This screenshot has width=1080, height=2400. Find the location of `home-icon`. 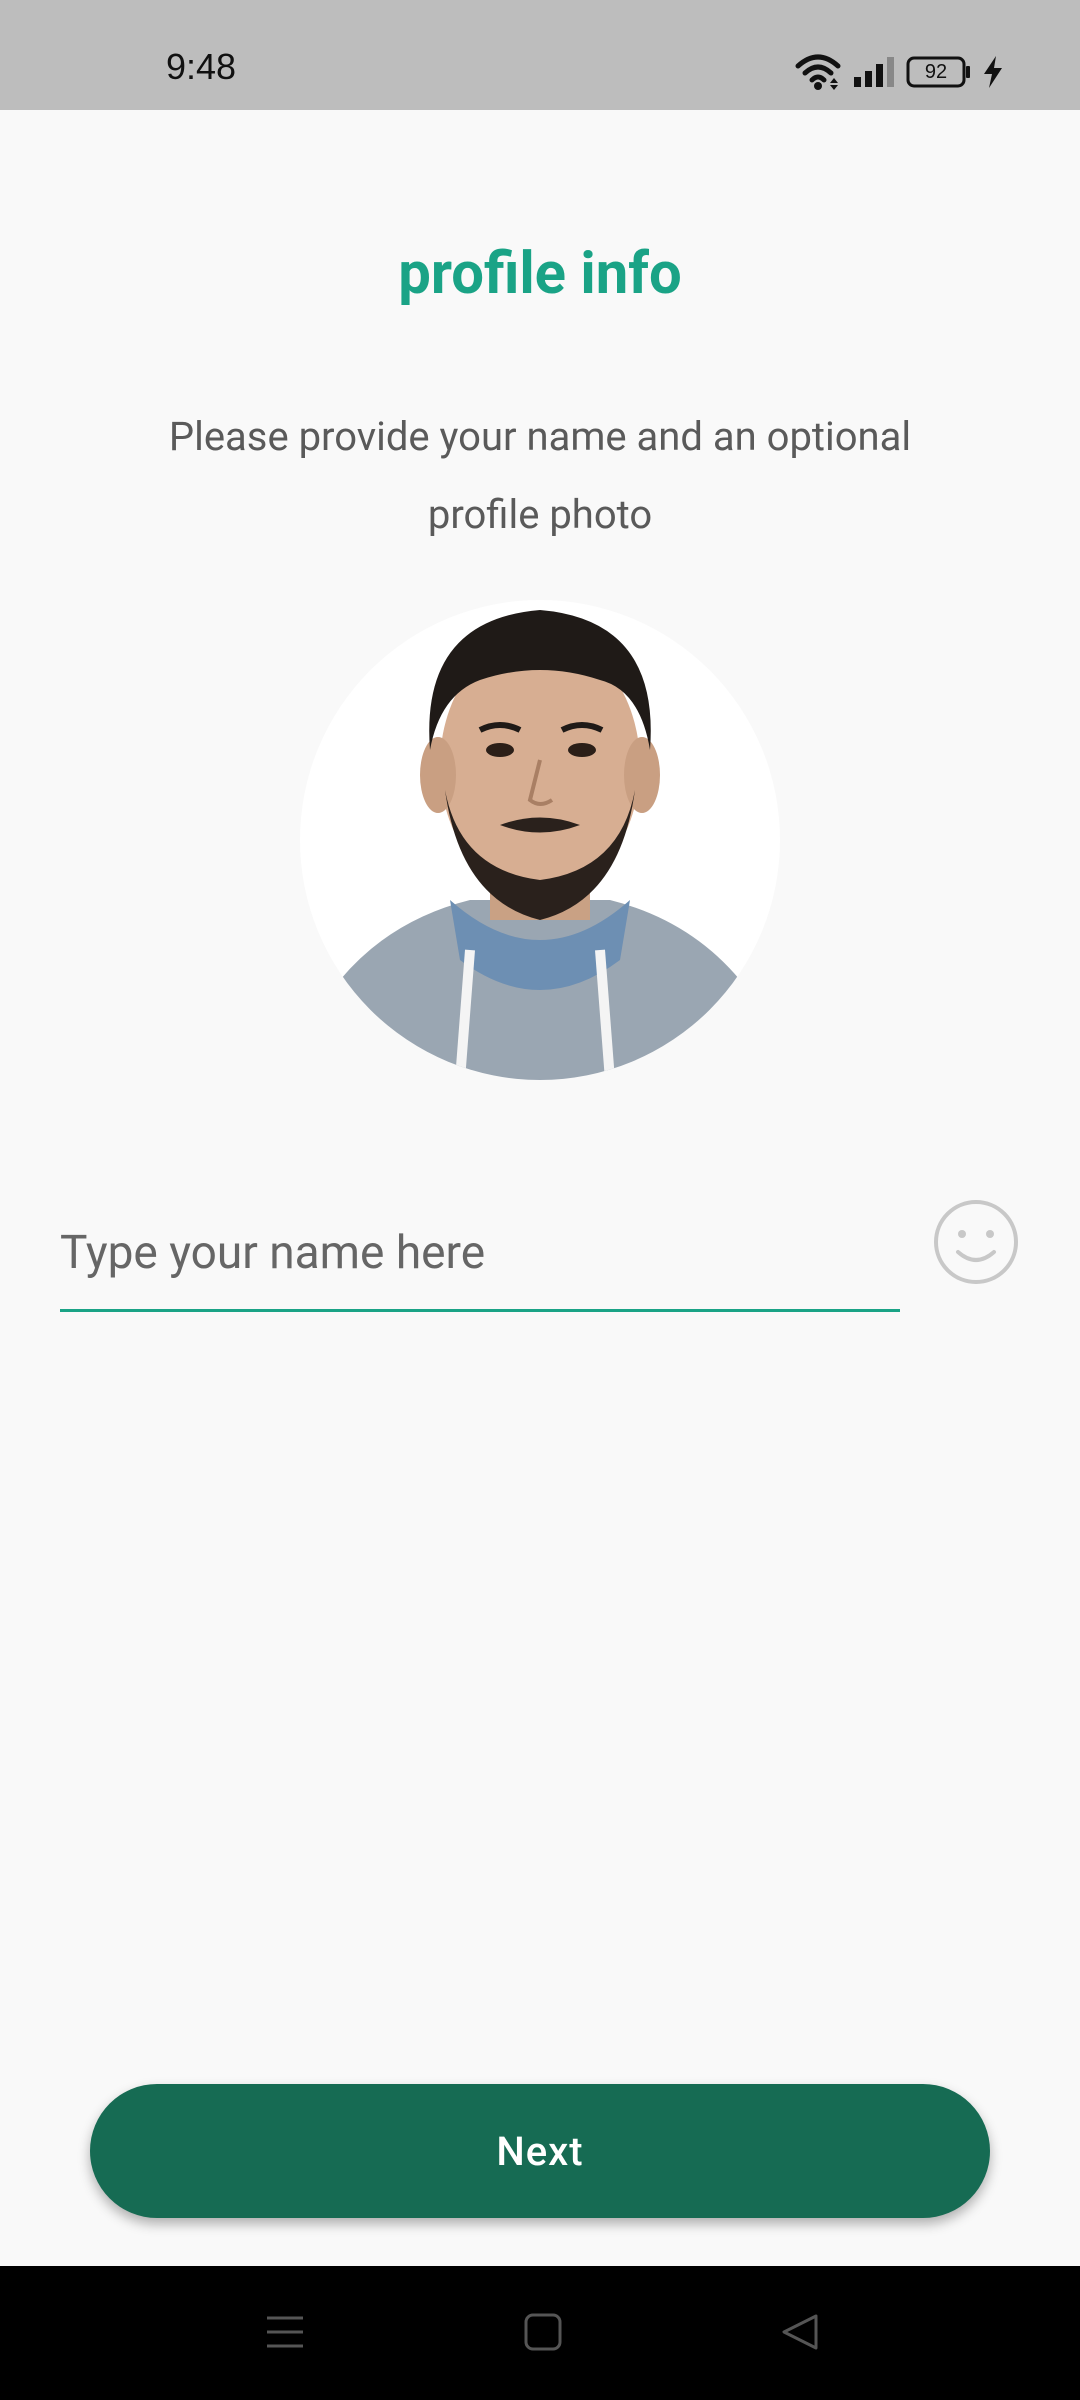

home-icon is located at coordinates (543, 2332).